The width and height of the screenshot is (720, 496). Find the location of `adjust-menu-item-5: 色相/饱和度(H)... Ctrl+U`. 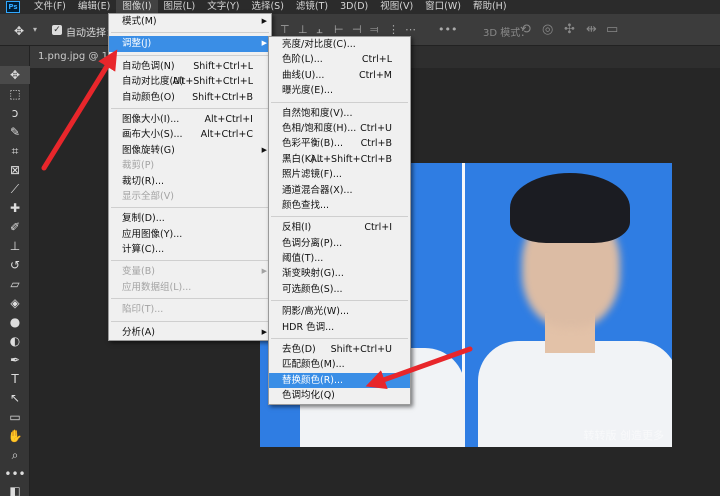

adjust-menu-item-5: 色相/饱和度(H)... Ctrl+U is located at coordinates (339, 128).